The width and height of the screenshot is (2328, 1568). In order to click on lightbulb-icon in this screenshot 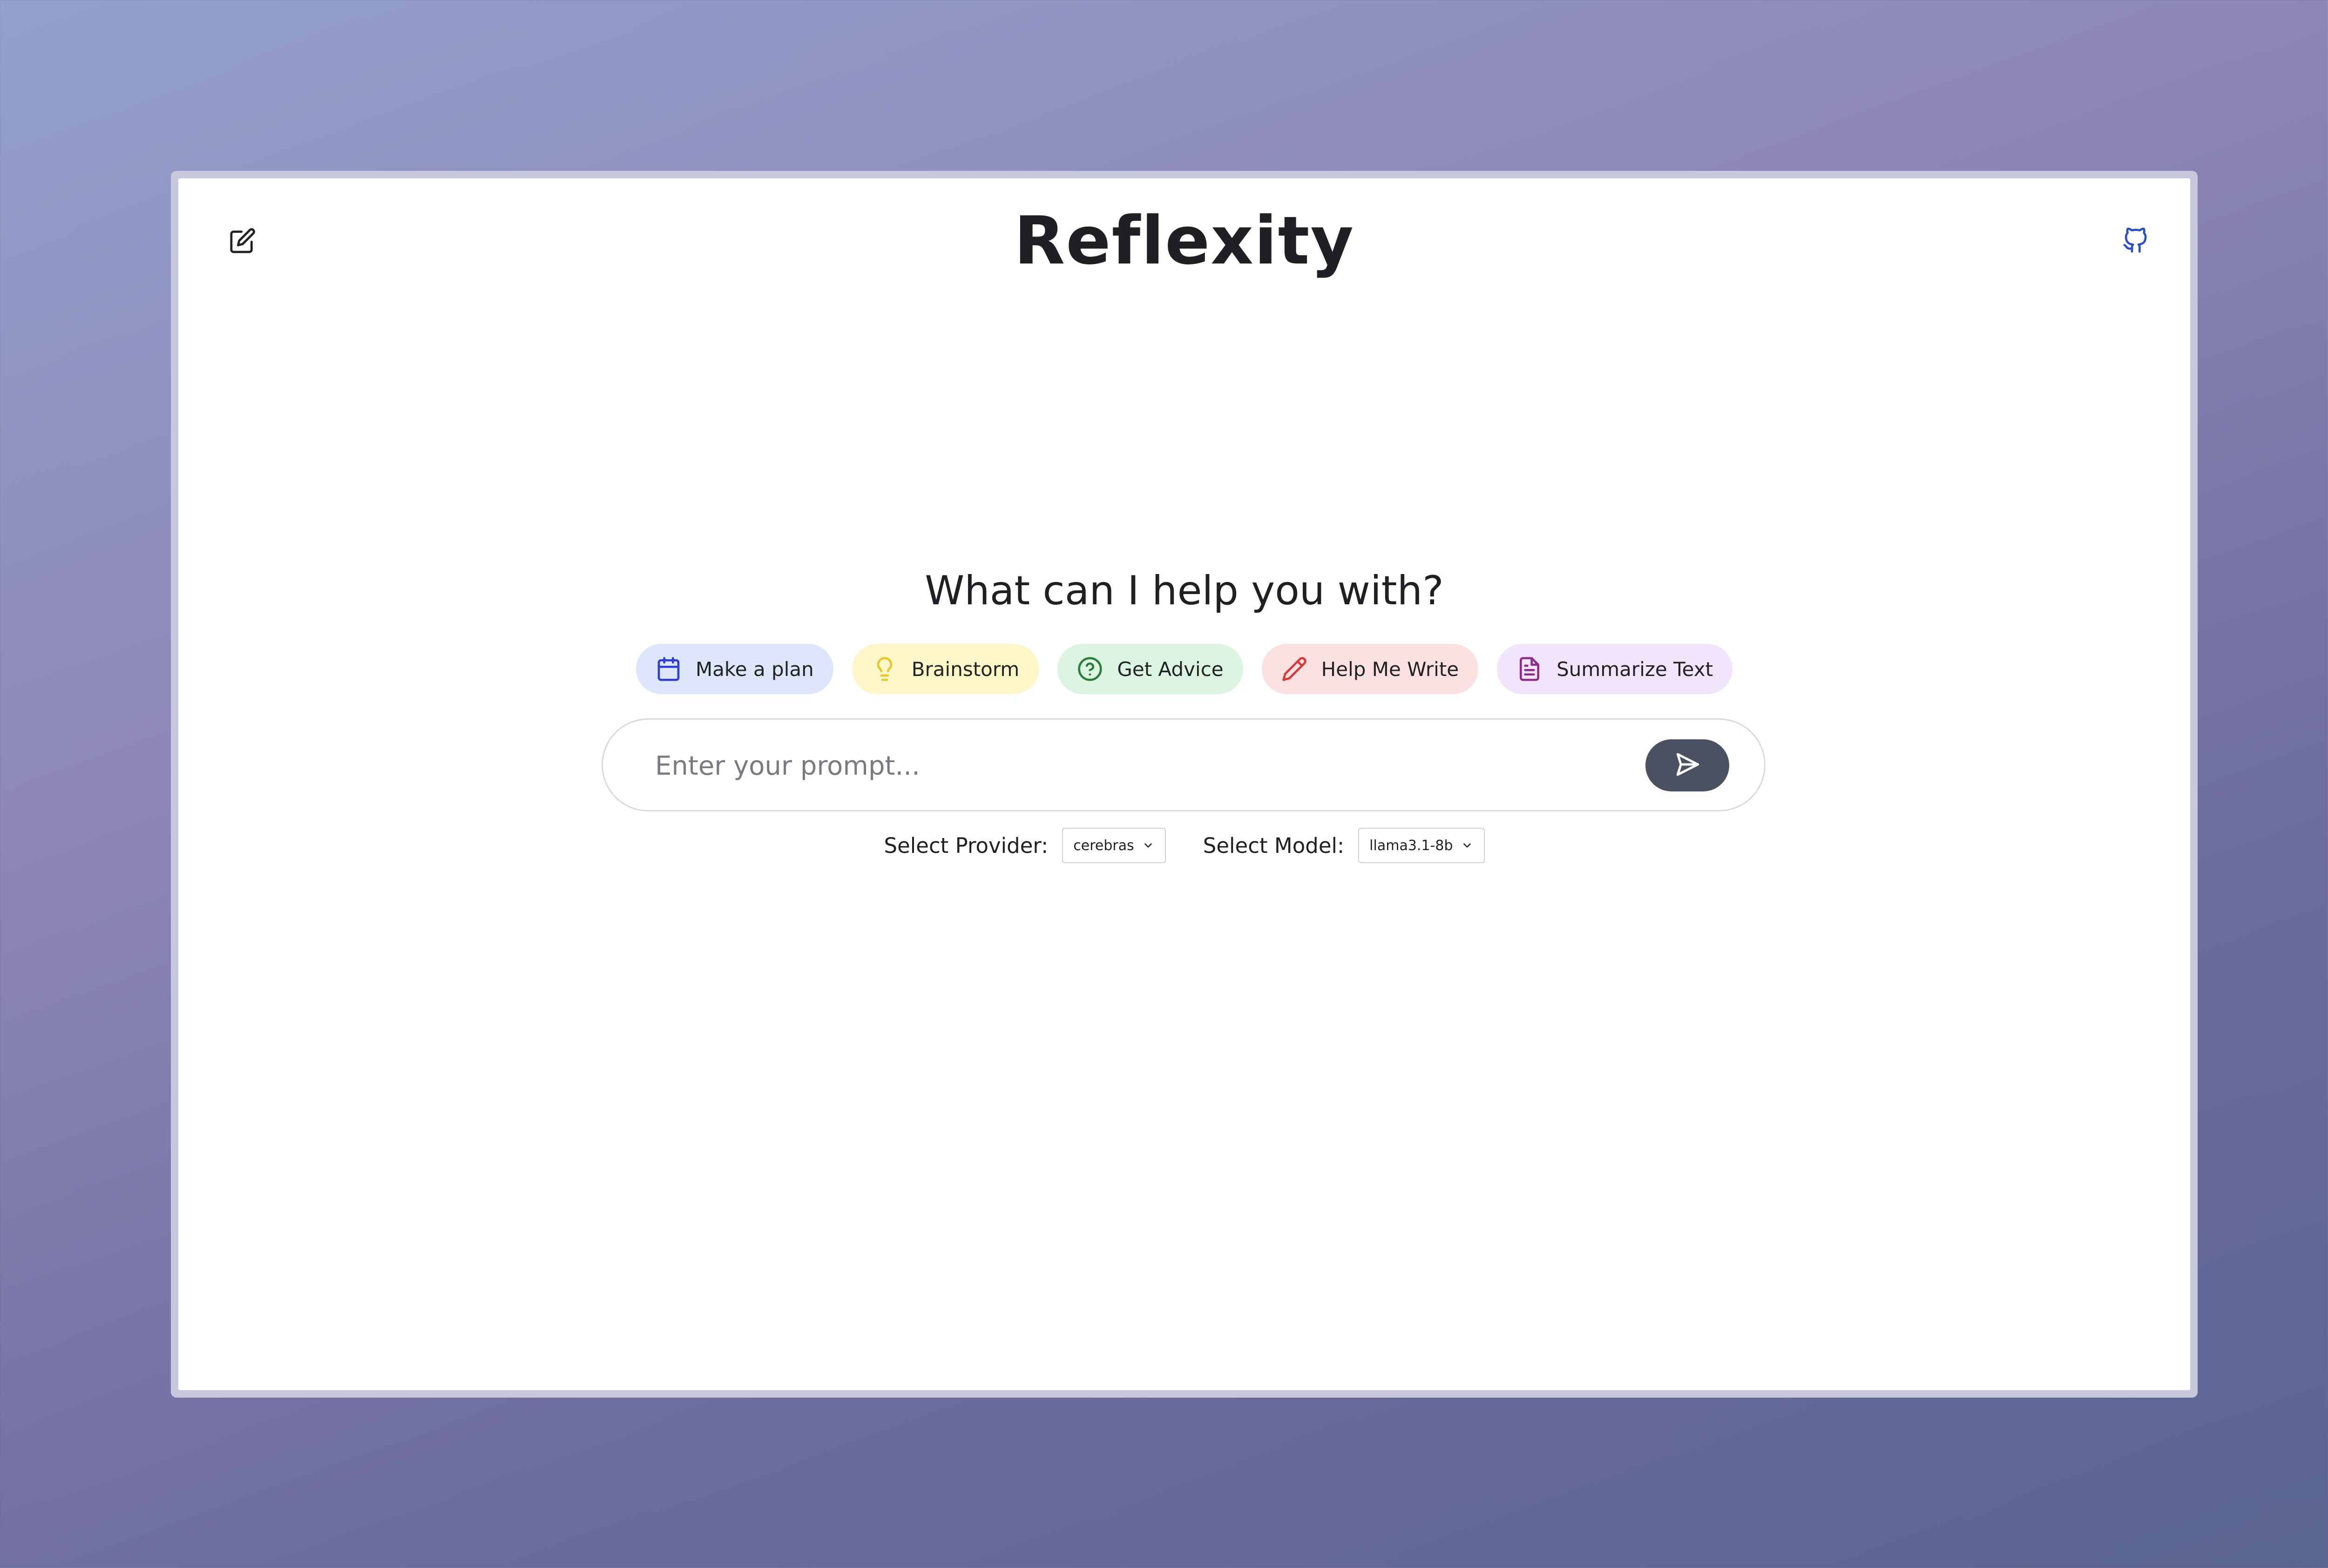, I will do `click(885, 669)`.